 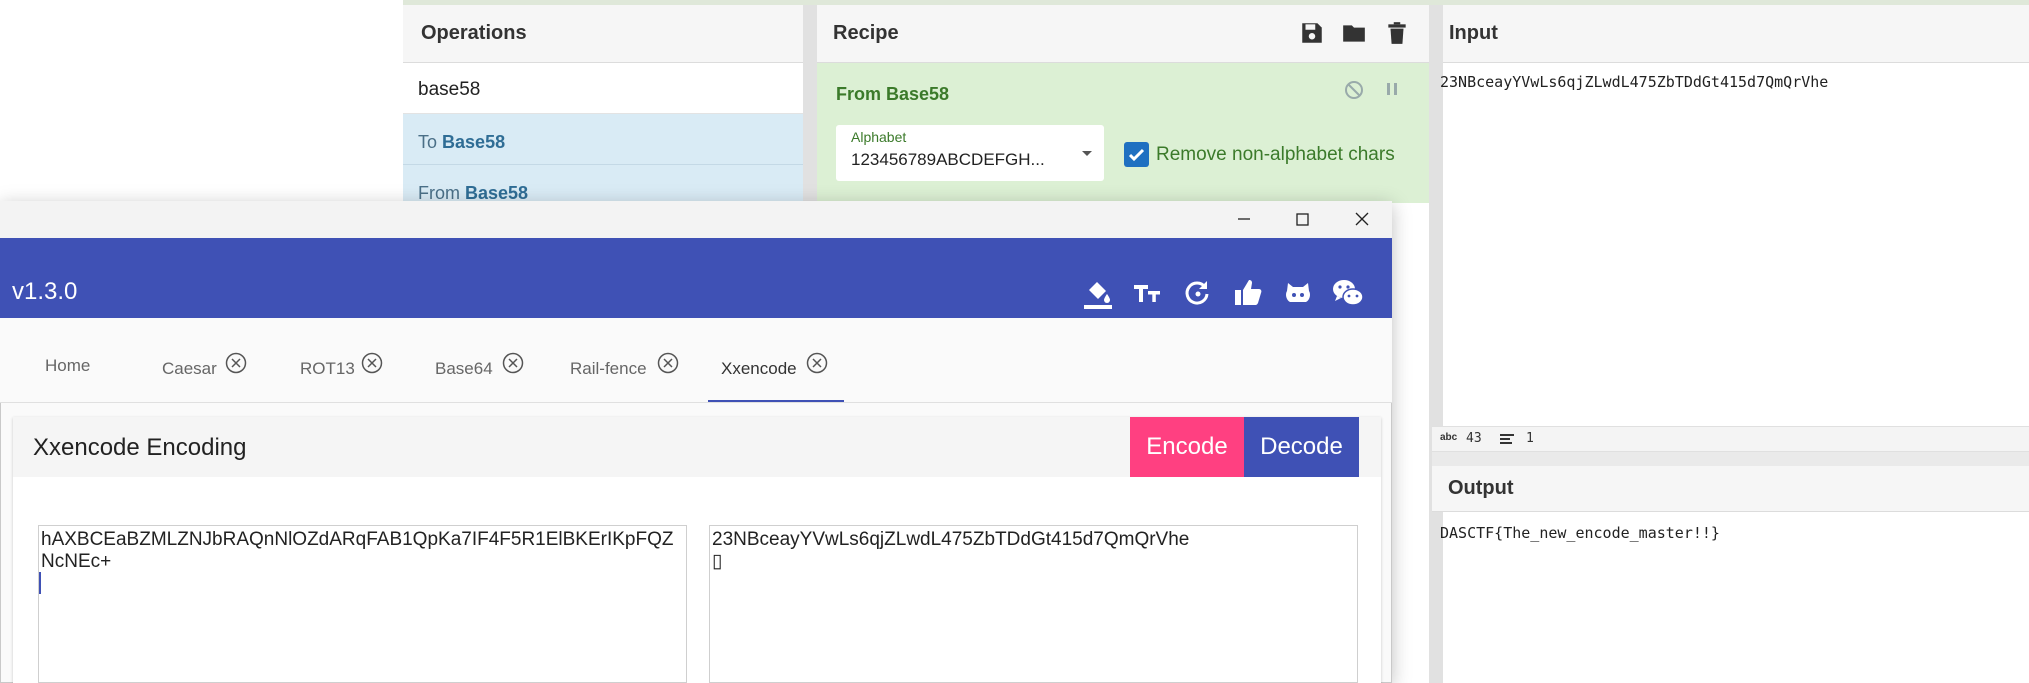 I want to click on io-splitter, so click(x=1730, y=459).